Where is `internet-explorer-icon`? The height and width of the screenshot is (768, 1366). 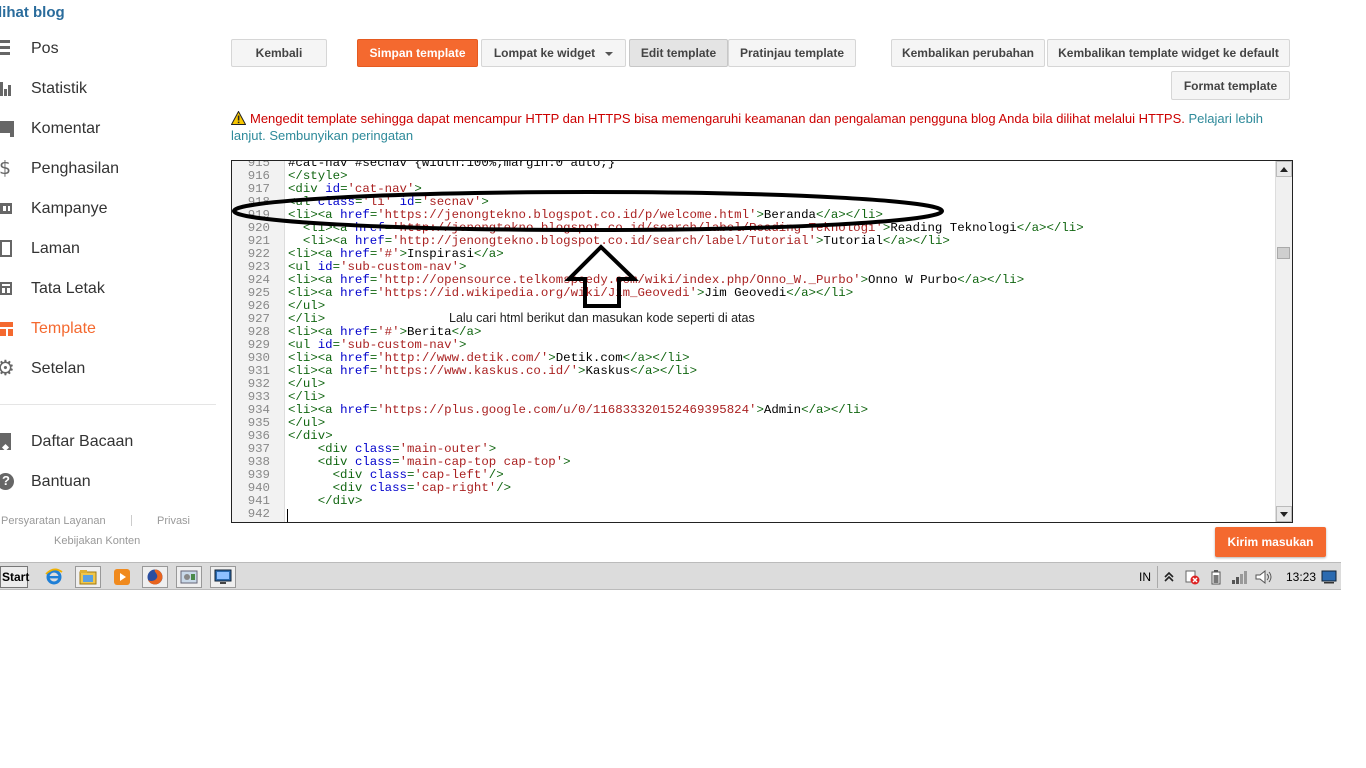
internet-explorer-icon is located at coordinates (54, 577).